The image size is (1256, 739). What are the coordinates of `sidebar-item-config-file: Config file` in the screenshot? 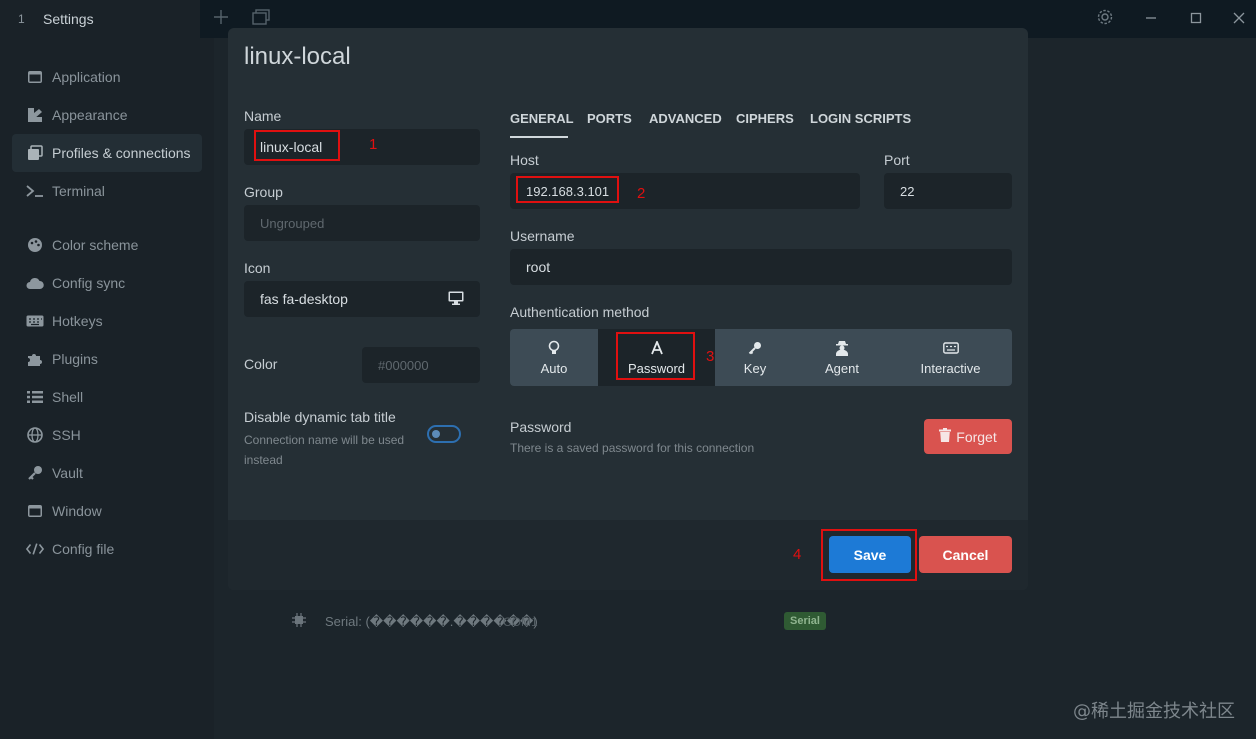 It's located at (107, 549).